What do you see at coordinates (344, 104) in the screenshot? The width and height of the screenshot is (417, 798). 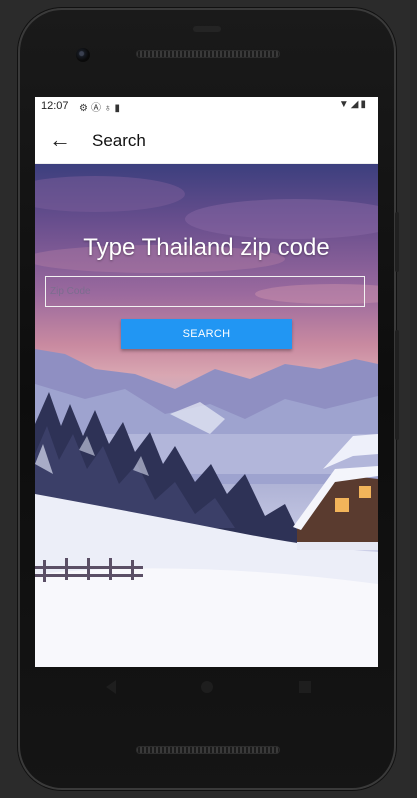 I see `wifi-icon: ▼` at bounding box center [344, 104].